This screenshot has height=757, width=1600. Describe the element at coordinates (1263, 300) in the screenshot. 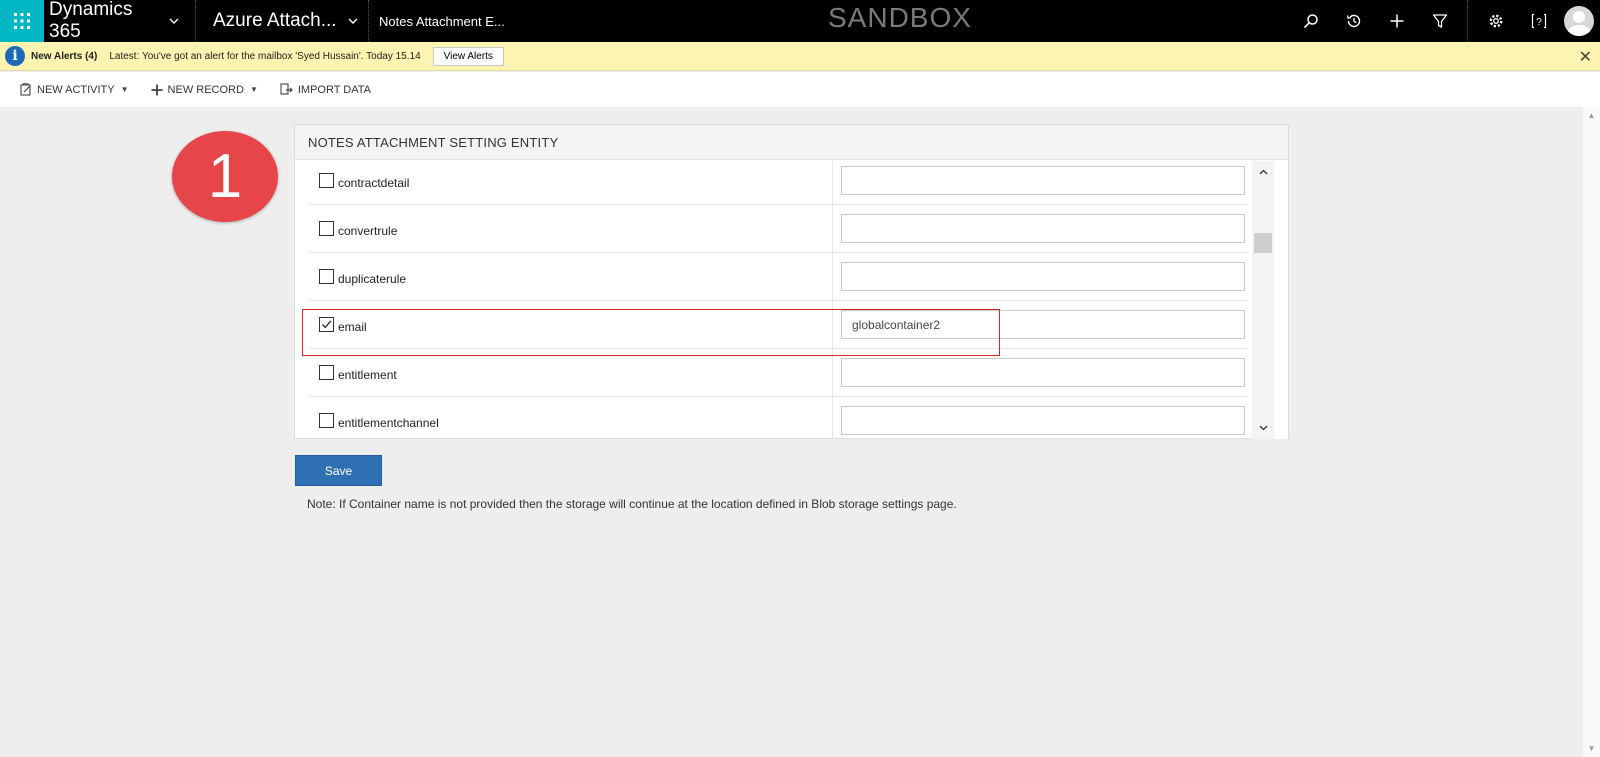

I see `scrollbar-track` at that location.